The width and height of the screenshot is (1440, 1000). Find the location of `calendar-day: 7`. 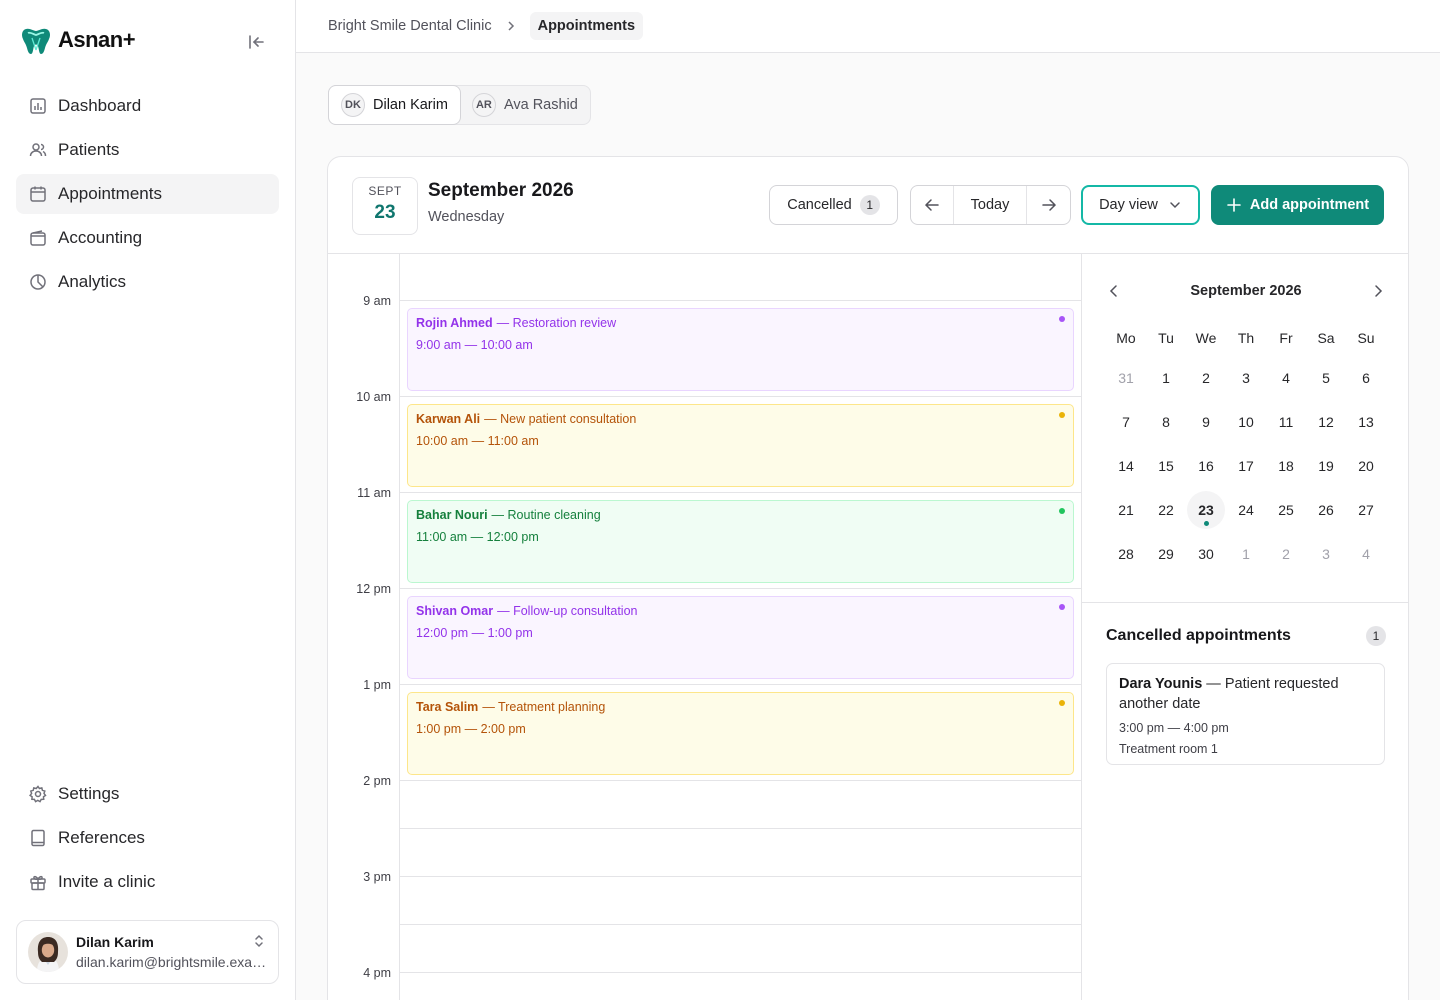

calendar-day: 7 is located at coordinates (1126, 422).